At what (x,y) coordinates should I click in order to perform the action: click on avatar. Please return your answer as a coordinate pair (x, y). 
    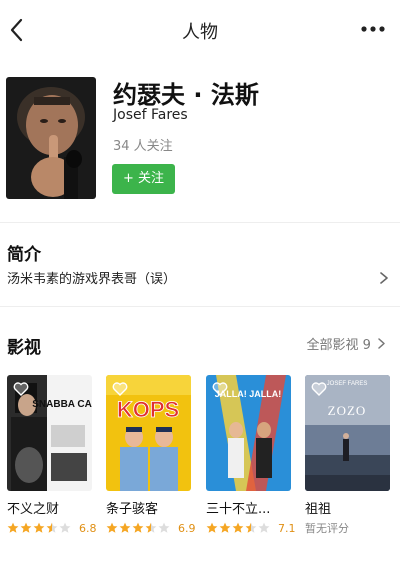
    Looking at the image, I should click on (51, 138).